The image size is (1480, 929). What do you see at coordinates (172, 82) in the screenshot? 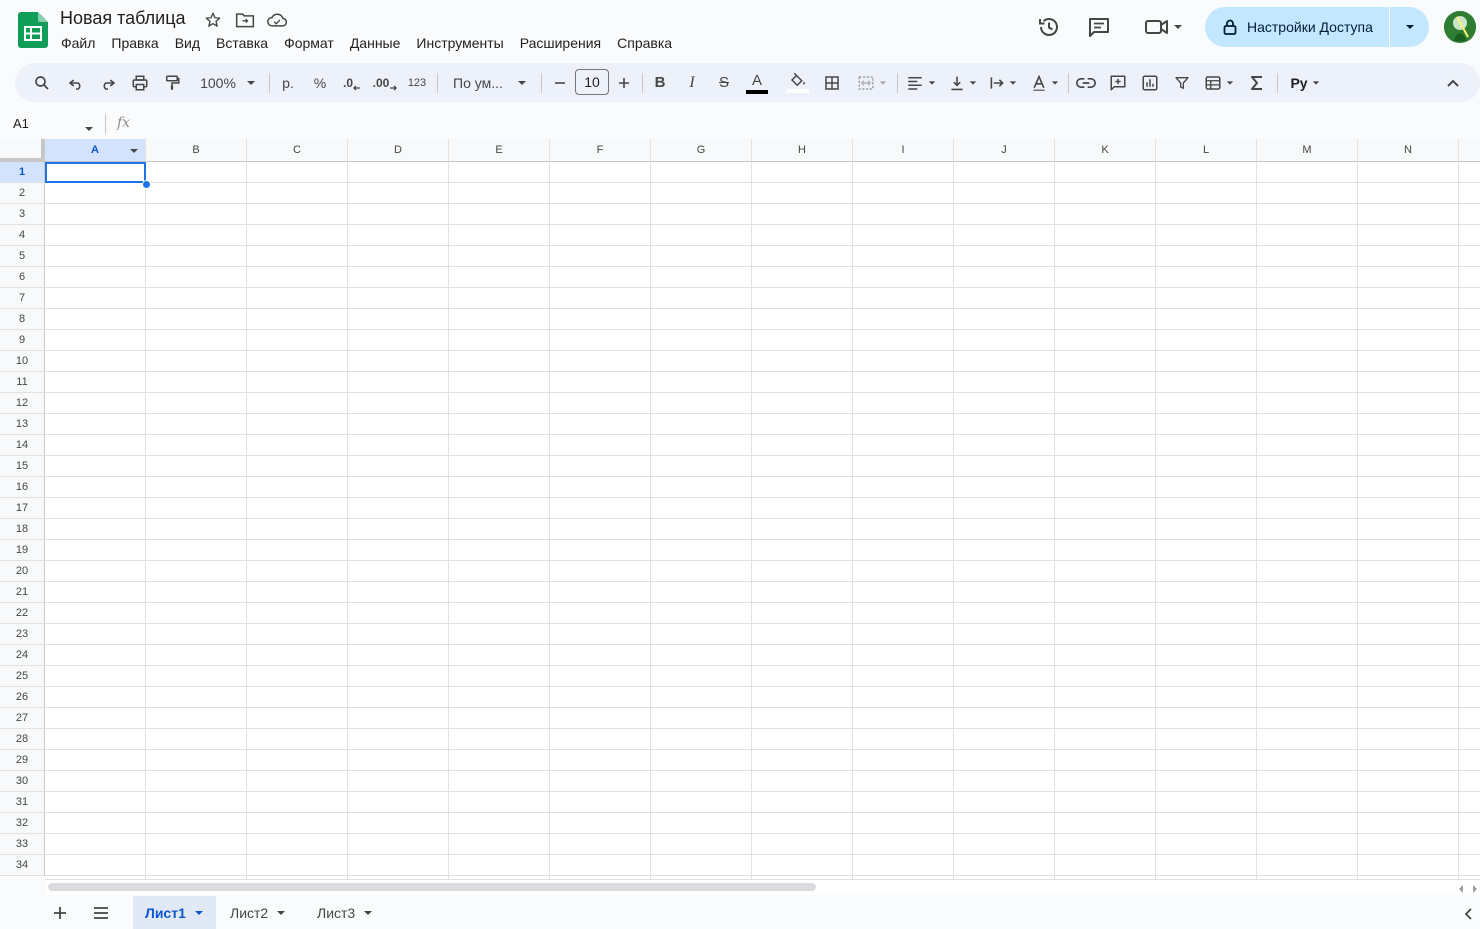
I see `paint-format-icon` at bounding box center [172, 82].